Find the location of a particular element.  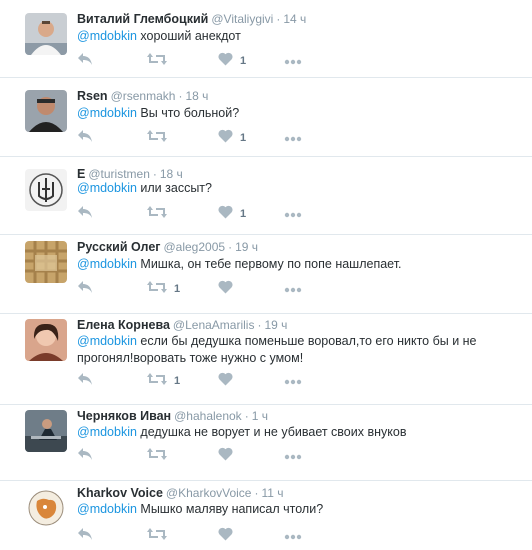

tweet-actions is located at coordinates (227, 536).